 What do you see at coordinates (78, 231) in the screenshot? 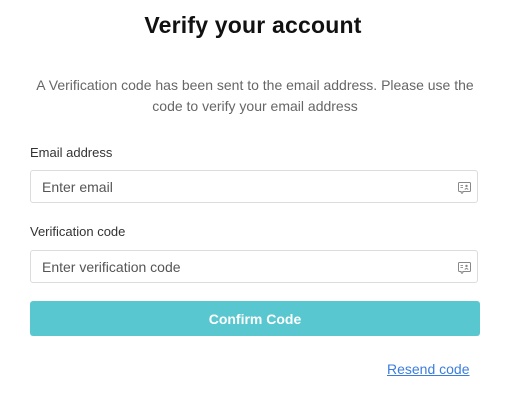
I see `verification-code-label: Verification code` at bounding box center [78, 231].